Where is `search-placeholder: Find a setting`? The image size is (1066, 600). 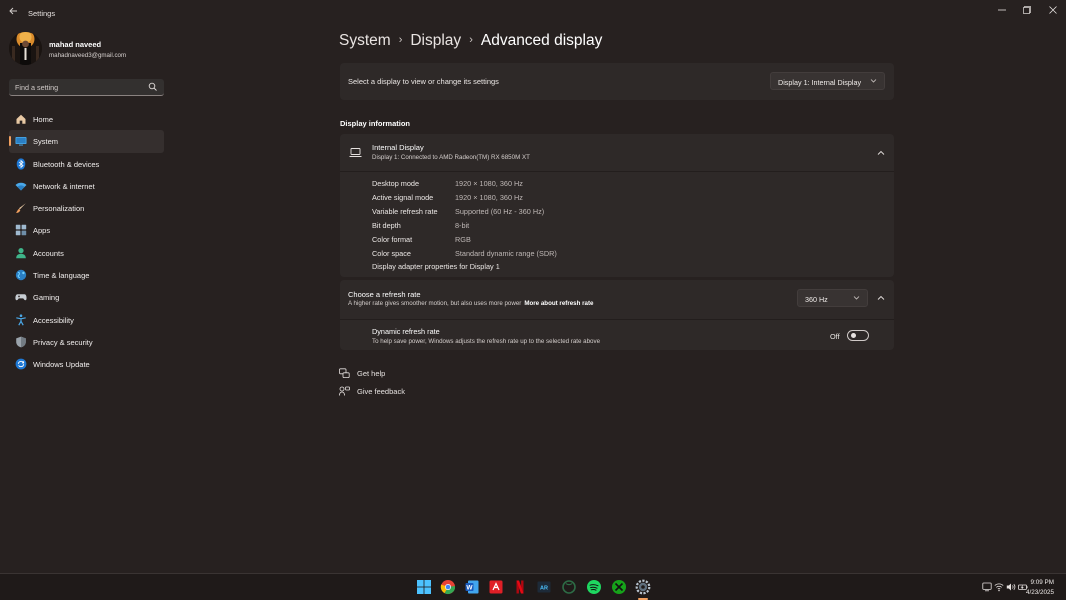 search-placeholder: Find a setting is located at coordinates (37, 87).